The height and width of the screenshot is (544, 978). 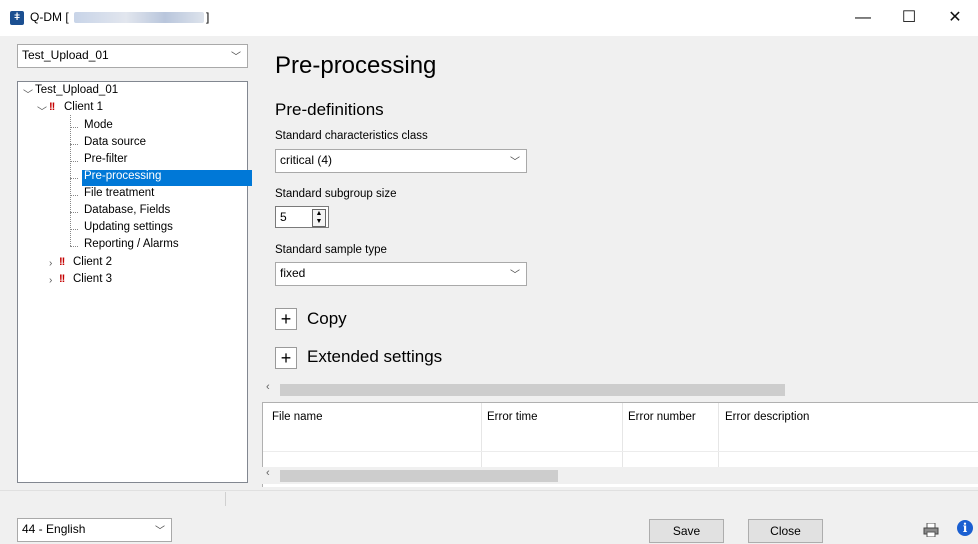 I want to click on tree-item-pre-filter: Pre-filter, so click(x=105, y=159).